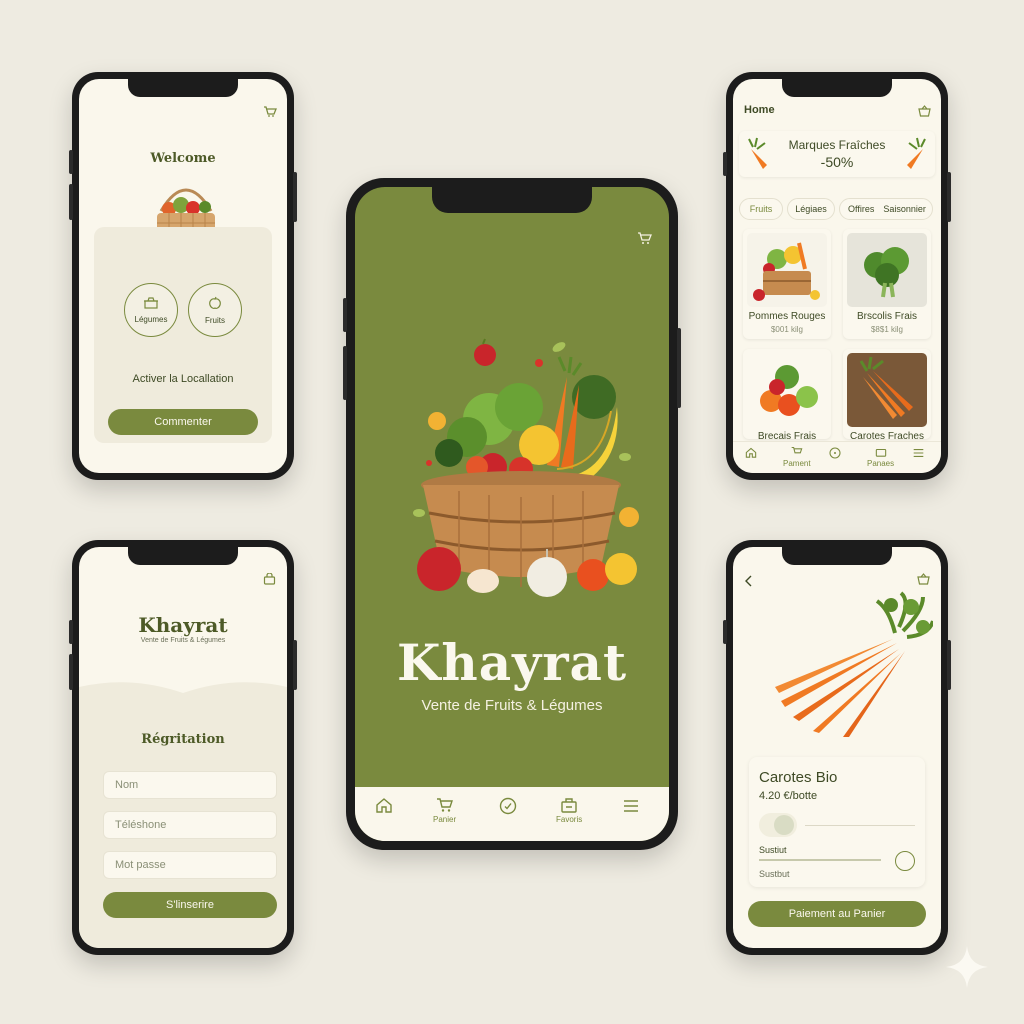 This screenshot has width=1024, height=1024. What do you see at coordinates (215, 304) in the screenshot?
I see `fruit-icon` at bounding box center [215, 304].